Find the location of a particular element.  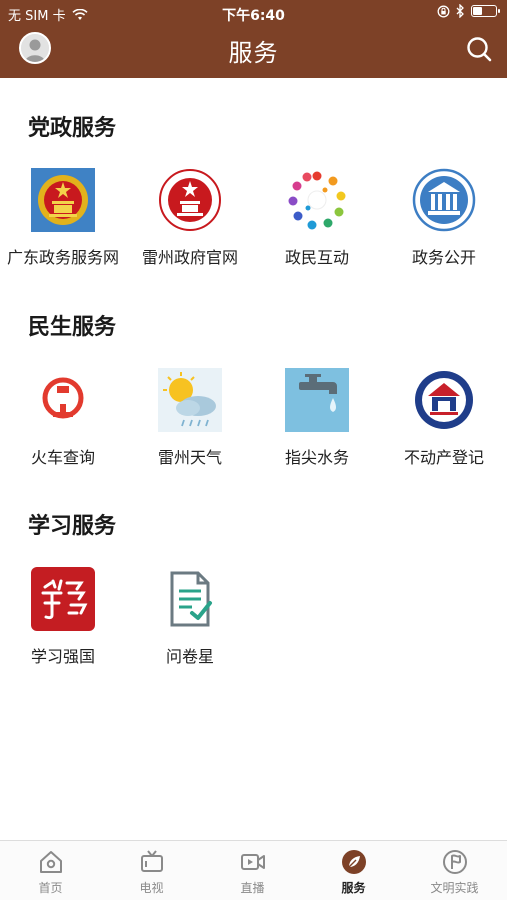

bluetooth-icon is located at coordinates (460, 11).